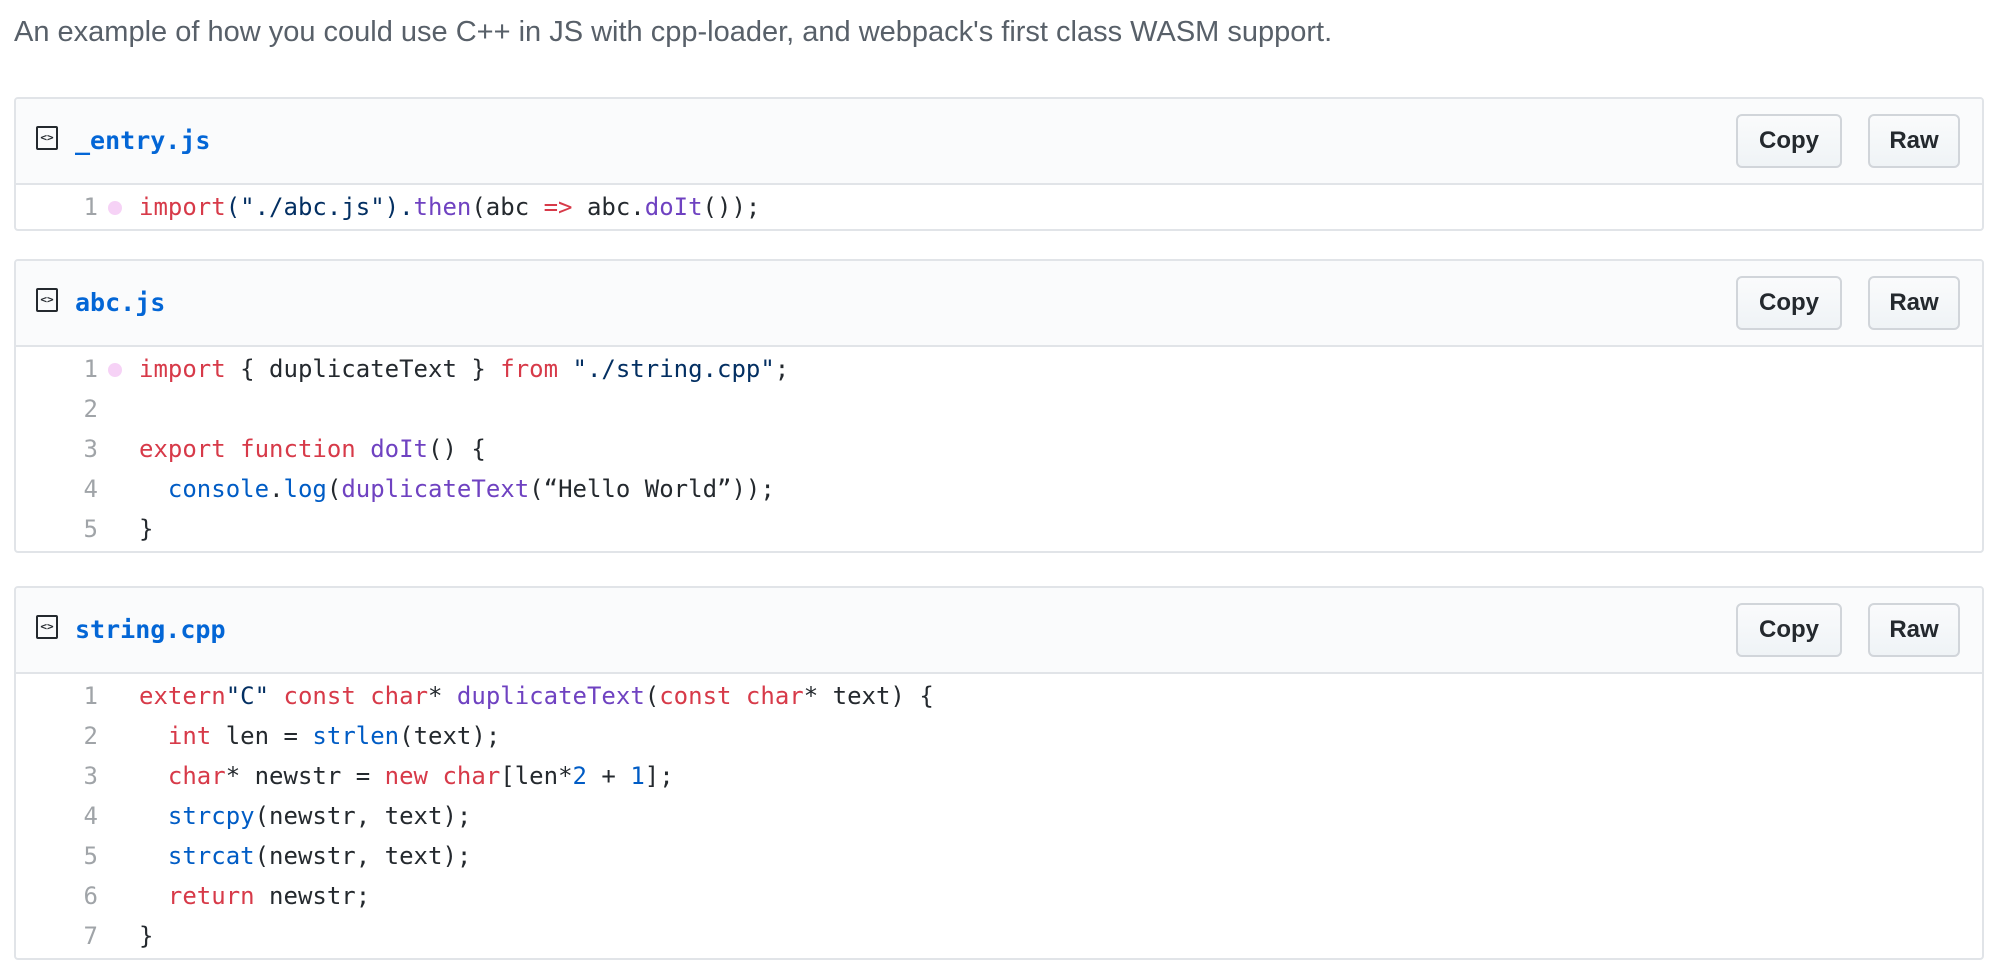 This screenshot has width=2000, height=967. Describe the element at coordinates (999, 631) in the screenshot. I see `file-header: <> string.cpp Copy Raw` at that location.